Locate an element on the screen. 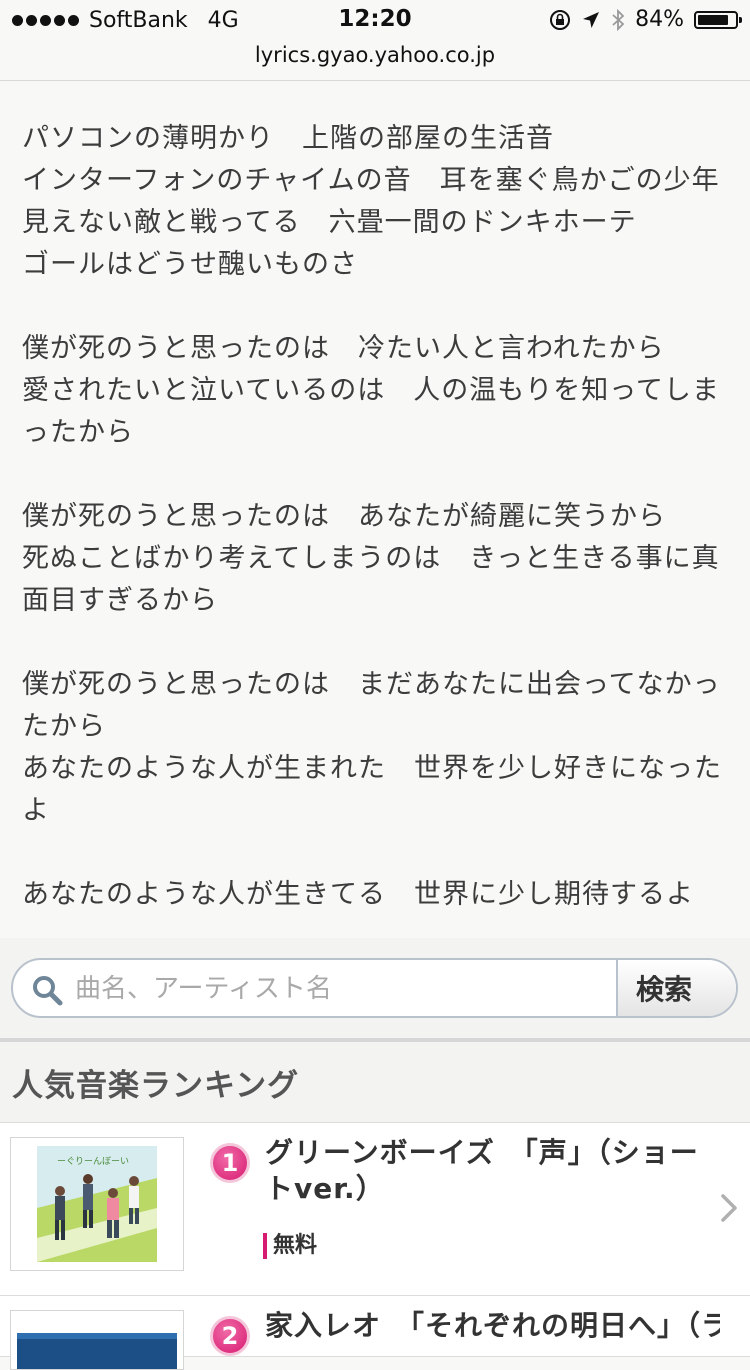 The image size is (750, 1370). location-arrow-icon is located at coordinates (591, 19).